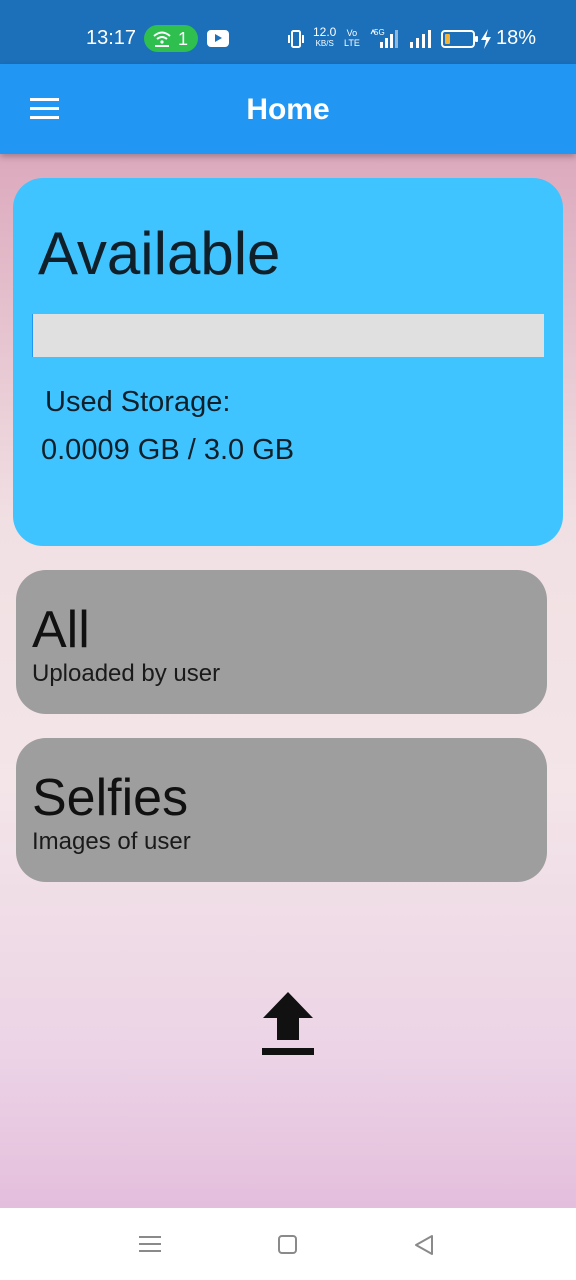 The image size is (576, 1280). What do you see at coordinates (296, 39) in the screenshot?
I see `vibrate-icon` at bounding box center [296, 39].